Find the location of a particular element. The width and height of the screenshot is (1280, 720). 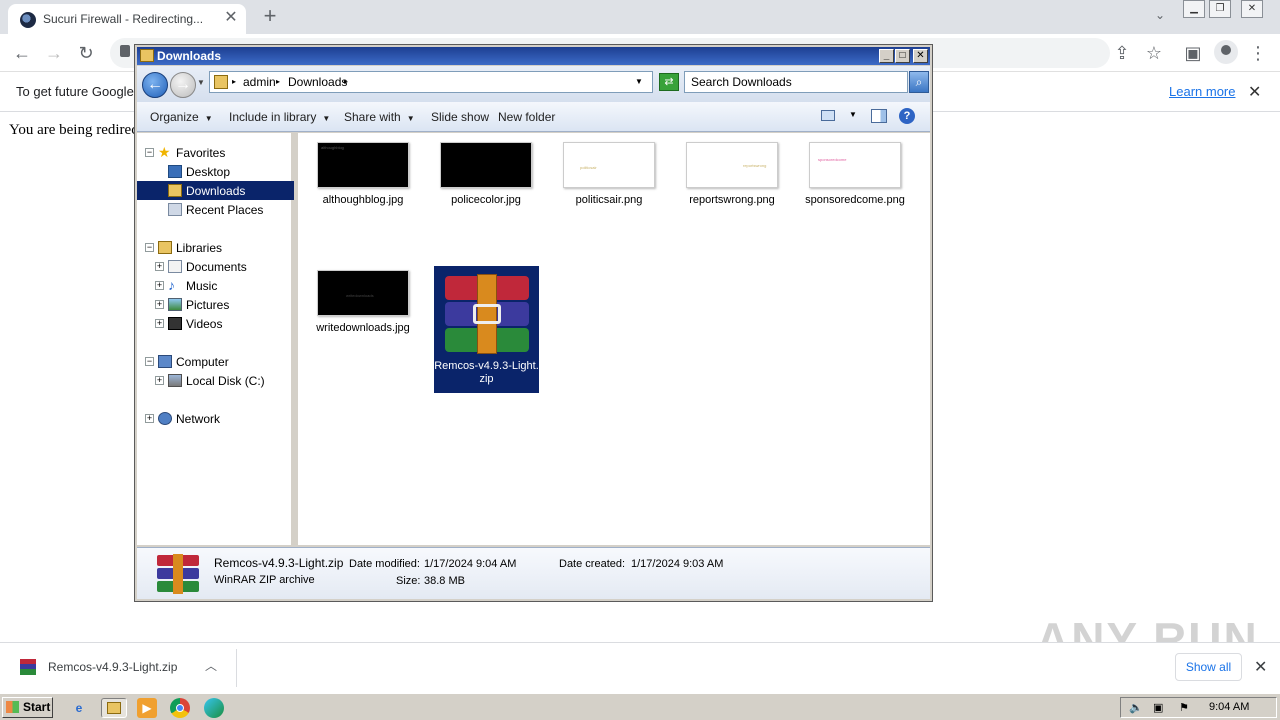

preview-pane-icon is located at coordinates (879, 116).